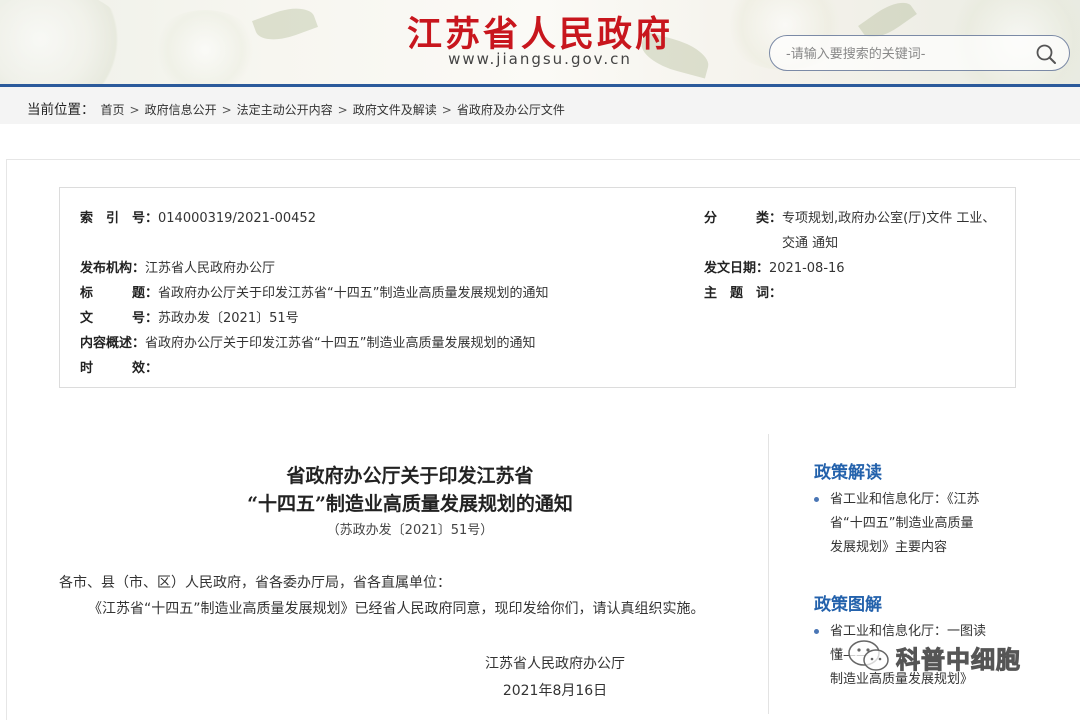 This screenshot has width=1080, height=720. What do you see at coordinates (395, 110) in the screenshot?
I see `breadcrumb-item-documents: 政府文件及解读` at bounding box center [395, 110].